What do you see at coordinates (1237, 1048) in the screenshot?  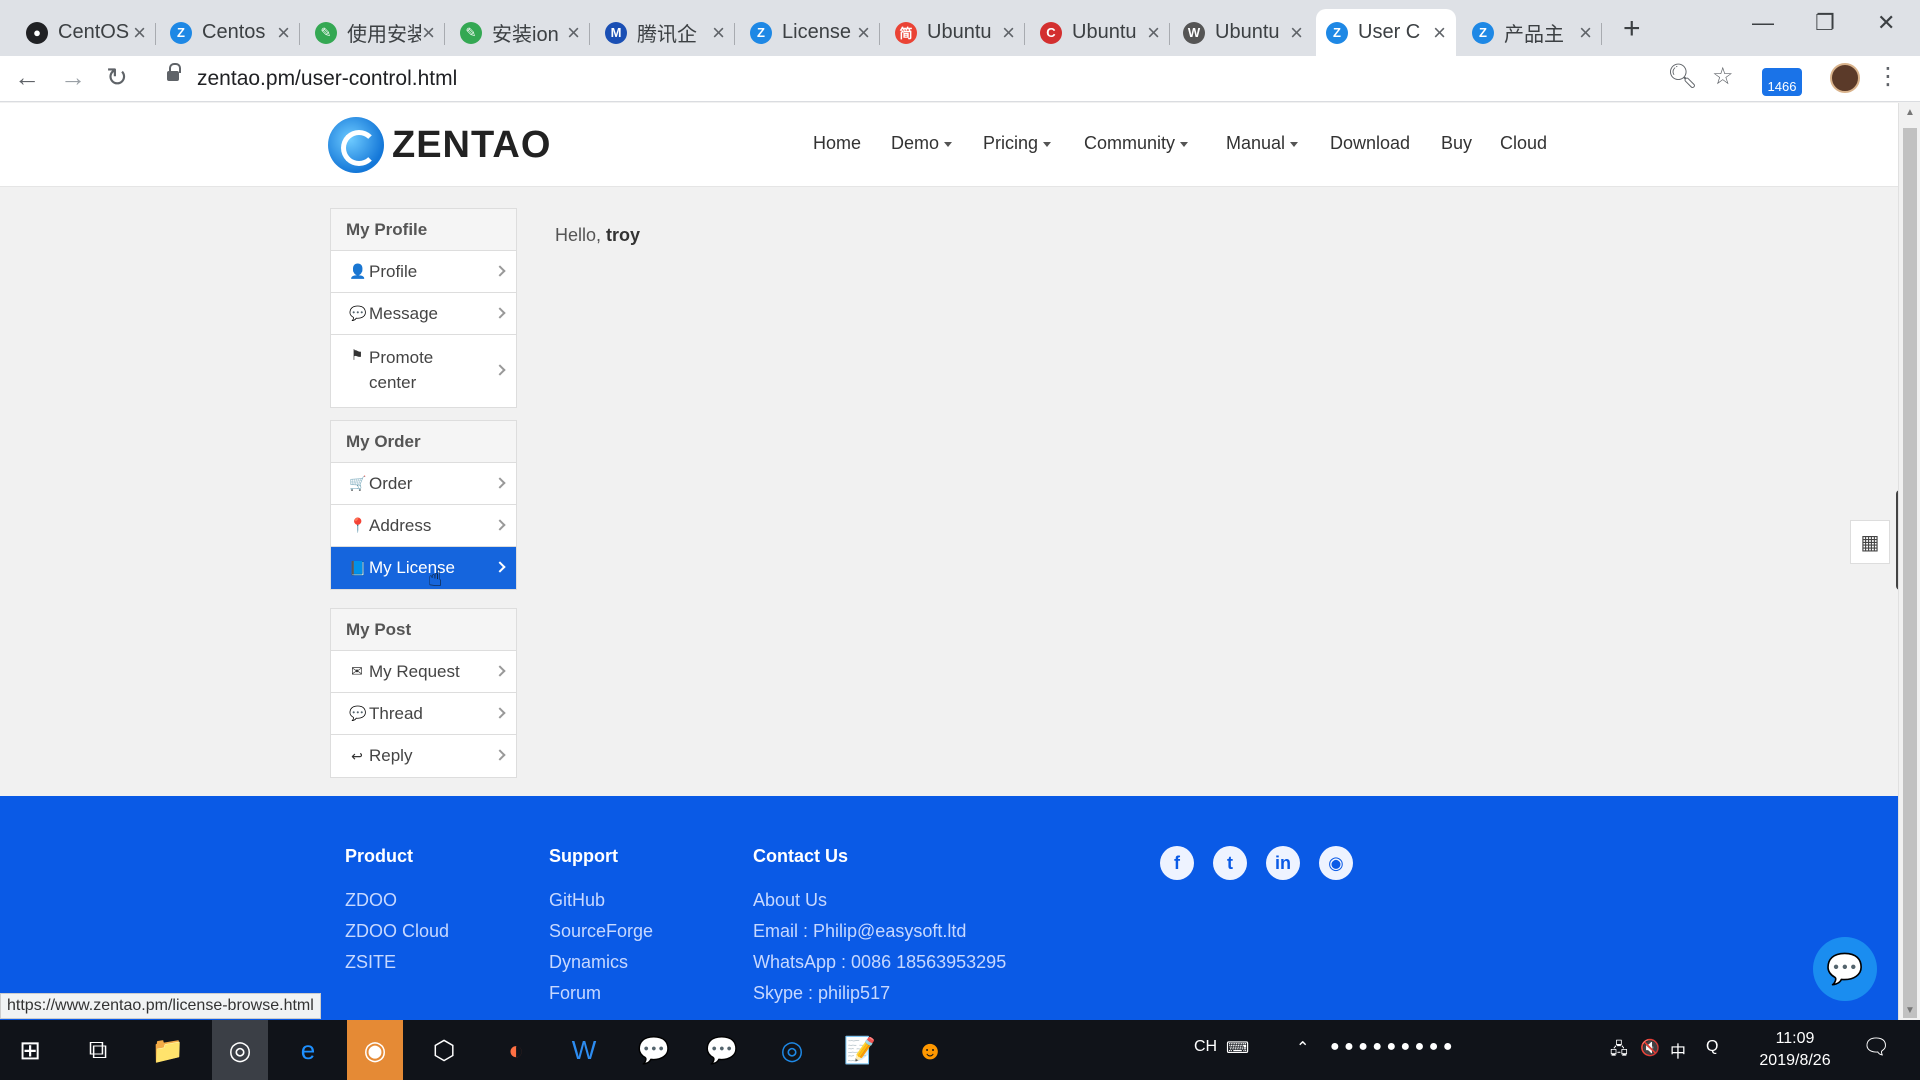 I see `keyboard-icon: ⌨` at bounding box center [1237, 1048].